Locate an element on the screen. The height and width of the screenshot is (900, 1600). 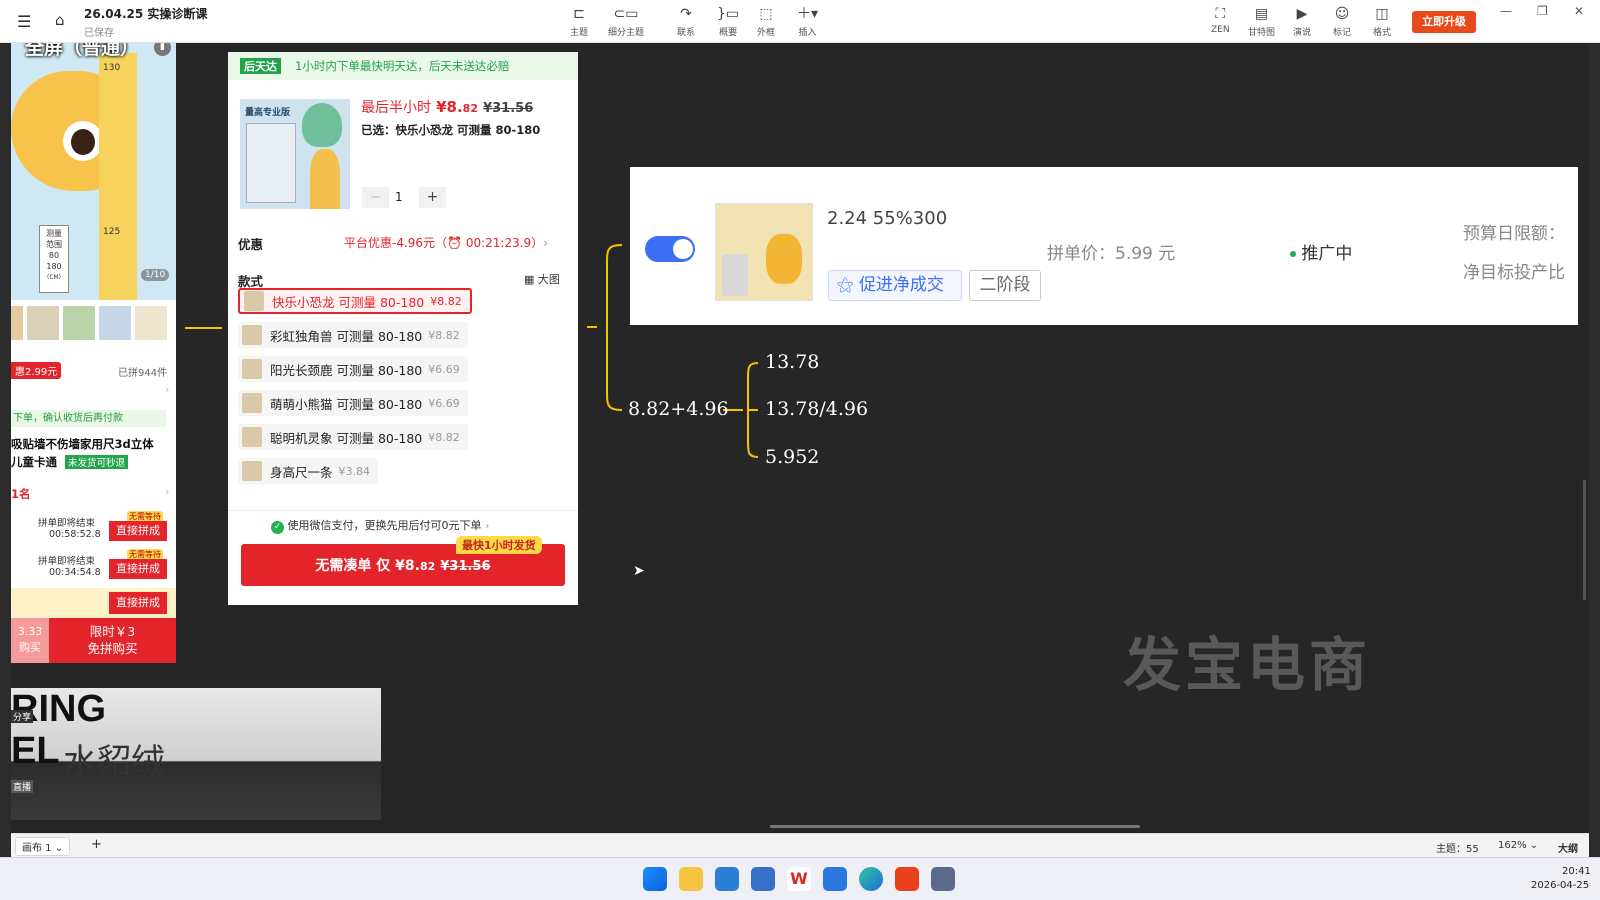
big-image-toggle: ▦ 大图 is located at coordinates (542, 279).